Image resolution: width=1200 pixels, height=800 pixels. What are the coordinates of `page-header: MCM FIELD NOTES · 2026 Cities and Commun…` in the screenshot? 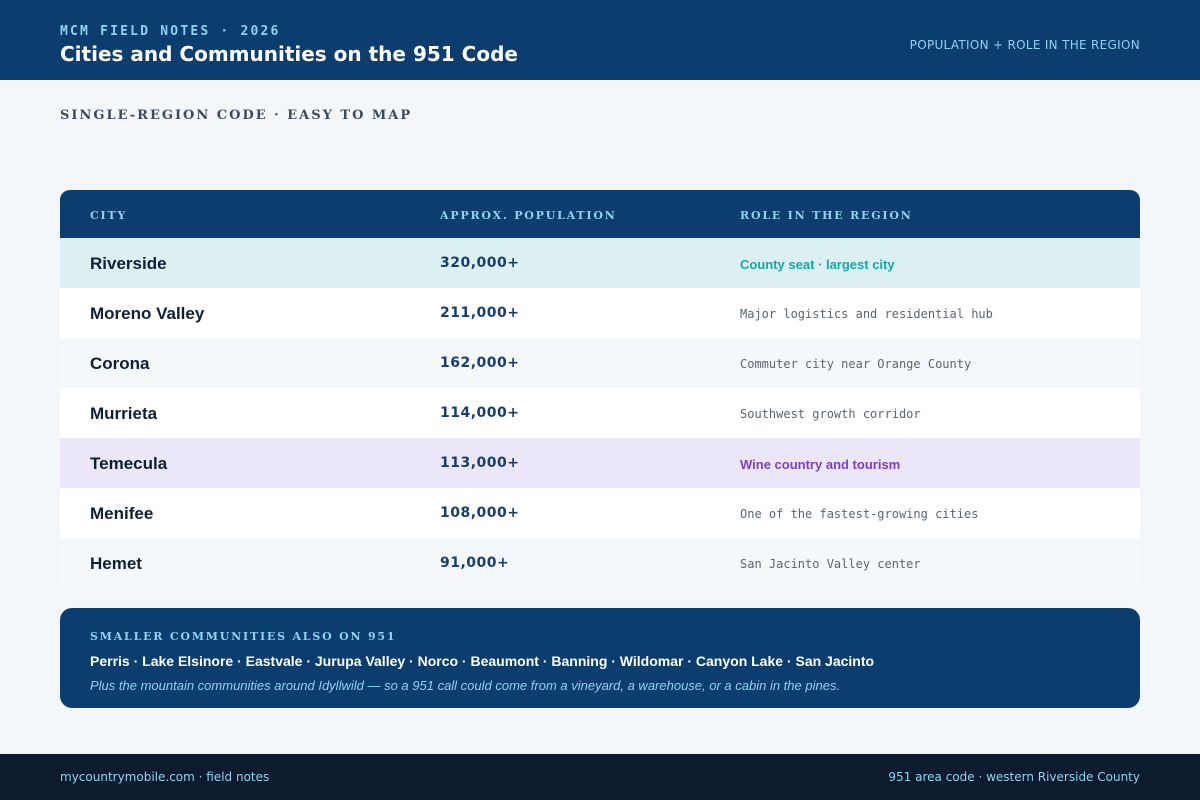 It's located at (600, 40).